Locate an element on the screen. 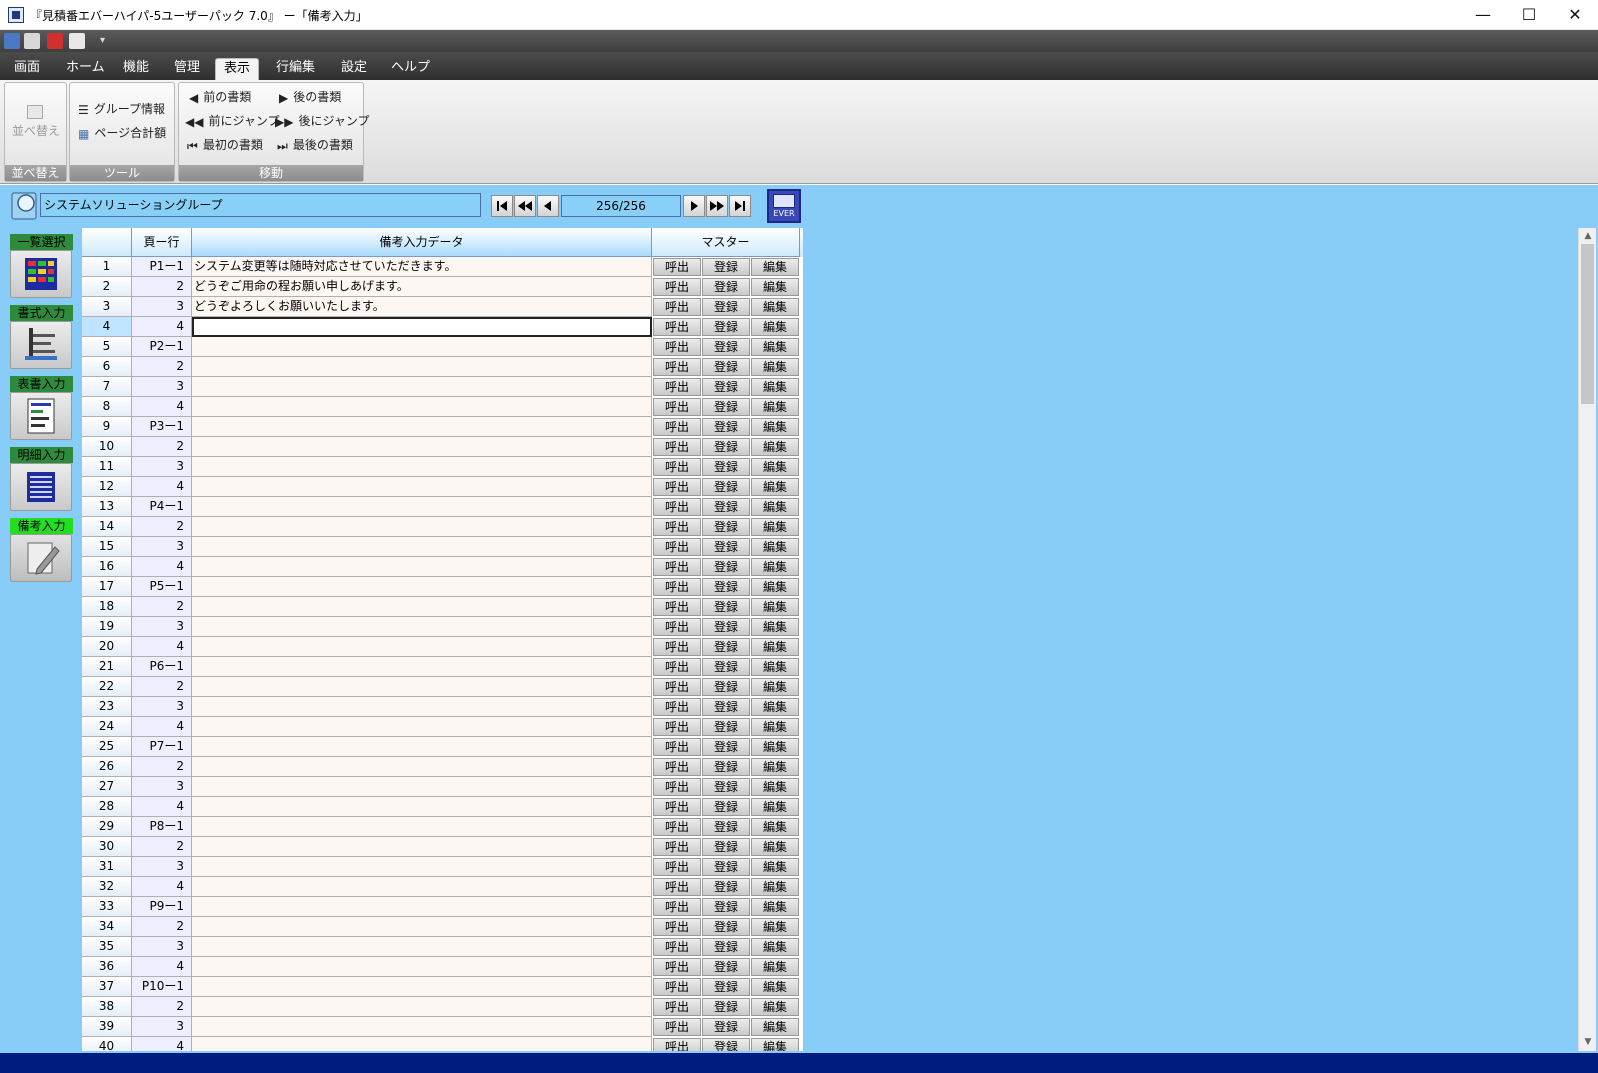  row-number: 5 is located at coordinates (107, 347).